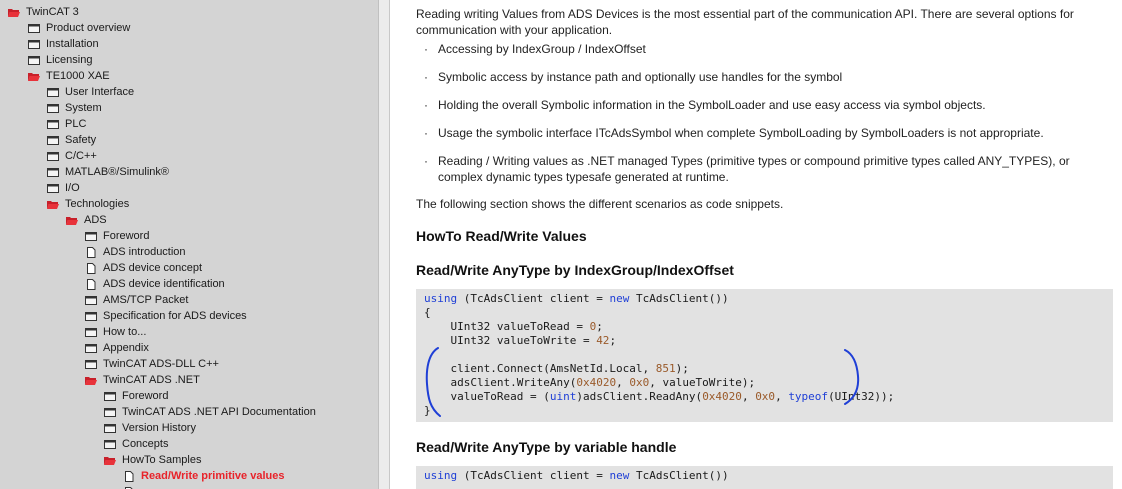 The width and height of the screenshot is (1122, 489). I want to click on tree-item-concepts: Concepts, so click(136, 444).